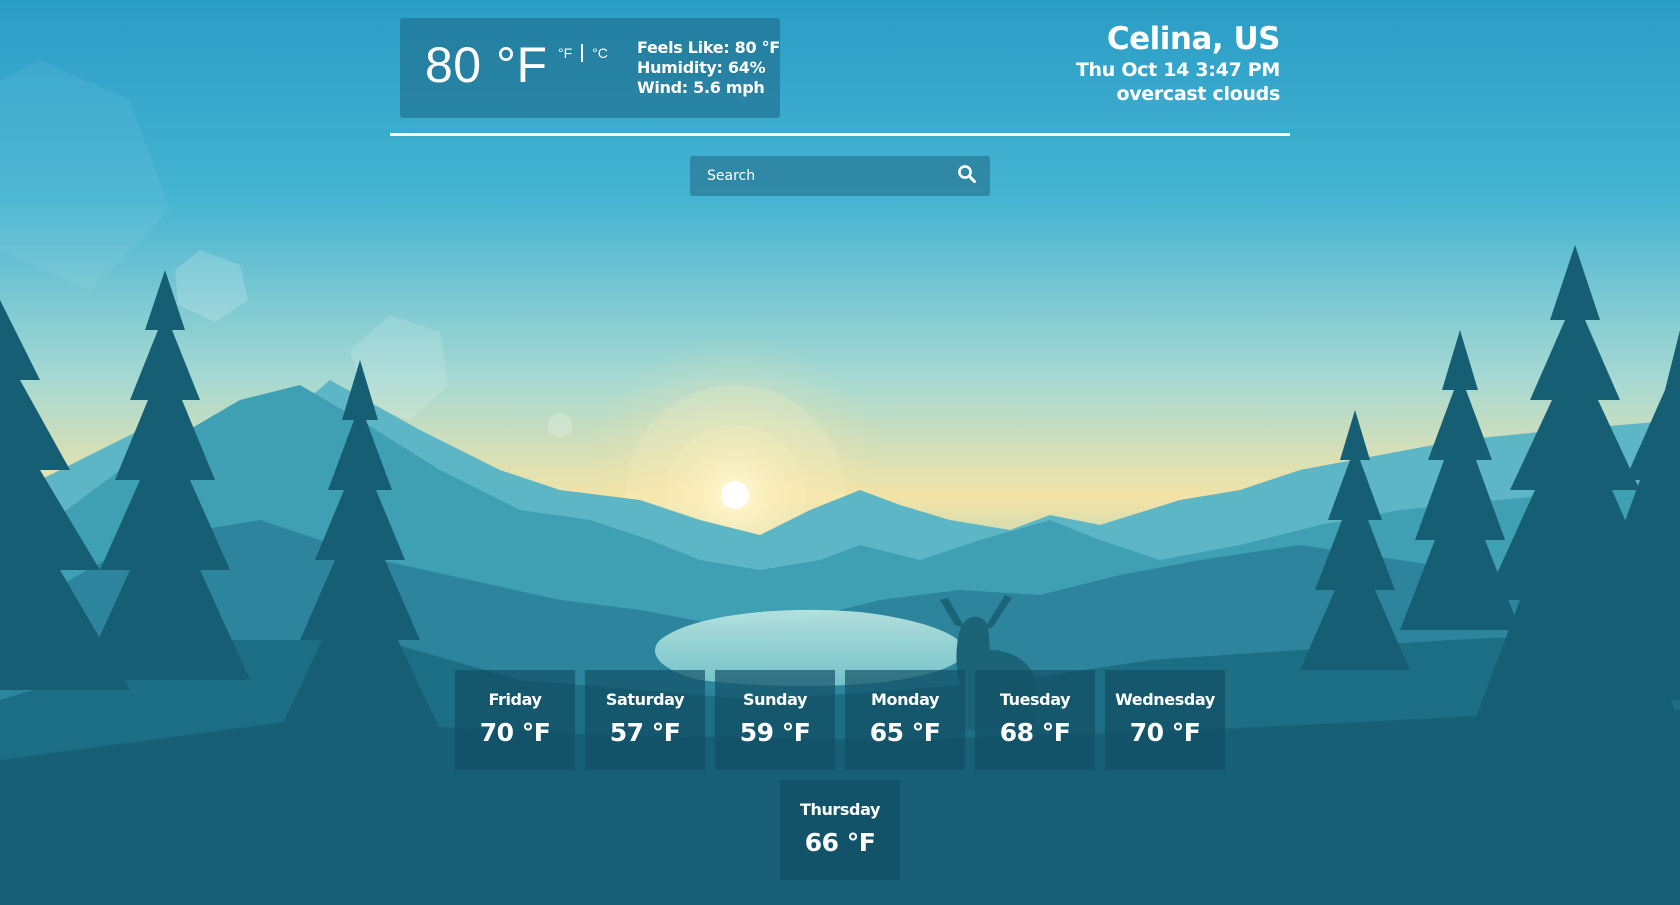  What do you see at coordinates (775, 732) in the screenshot?
I see `forecast-day-temp: 59 °F` at bounding box center [775, 732].